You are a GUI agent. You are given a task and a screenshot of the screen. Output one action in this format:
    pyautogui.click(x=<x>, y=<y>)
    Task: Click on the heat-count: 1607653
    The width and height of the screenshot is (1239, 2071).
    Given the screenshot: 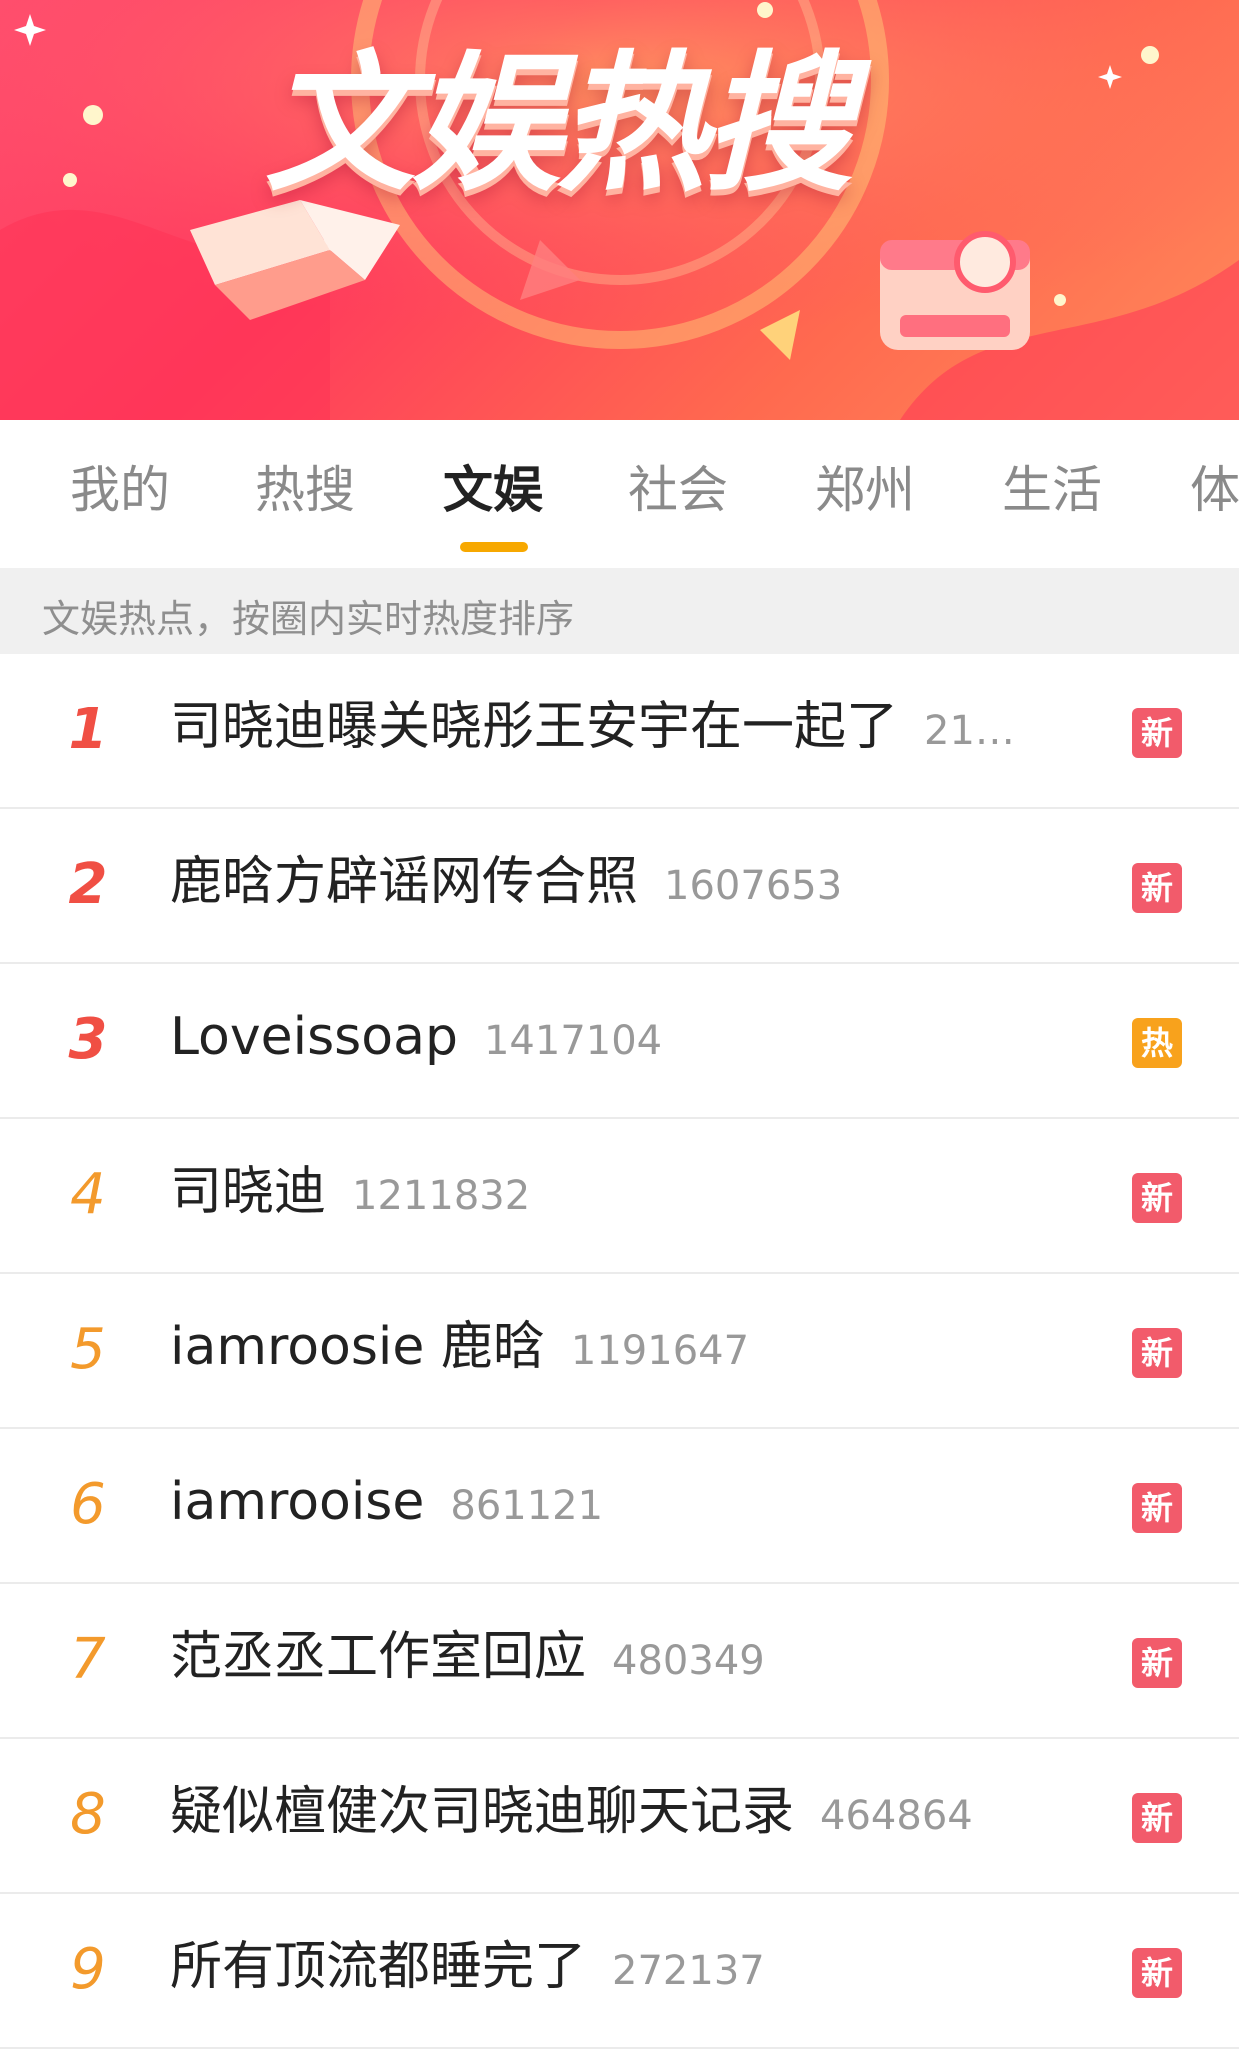 What is the action you would take?
    pyautogui.click(x=753, y=886)
    